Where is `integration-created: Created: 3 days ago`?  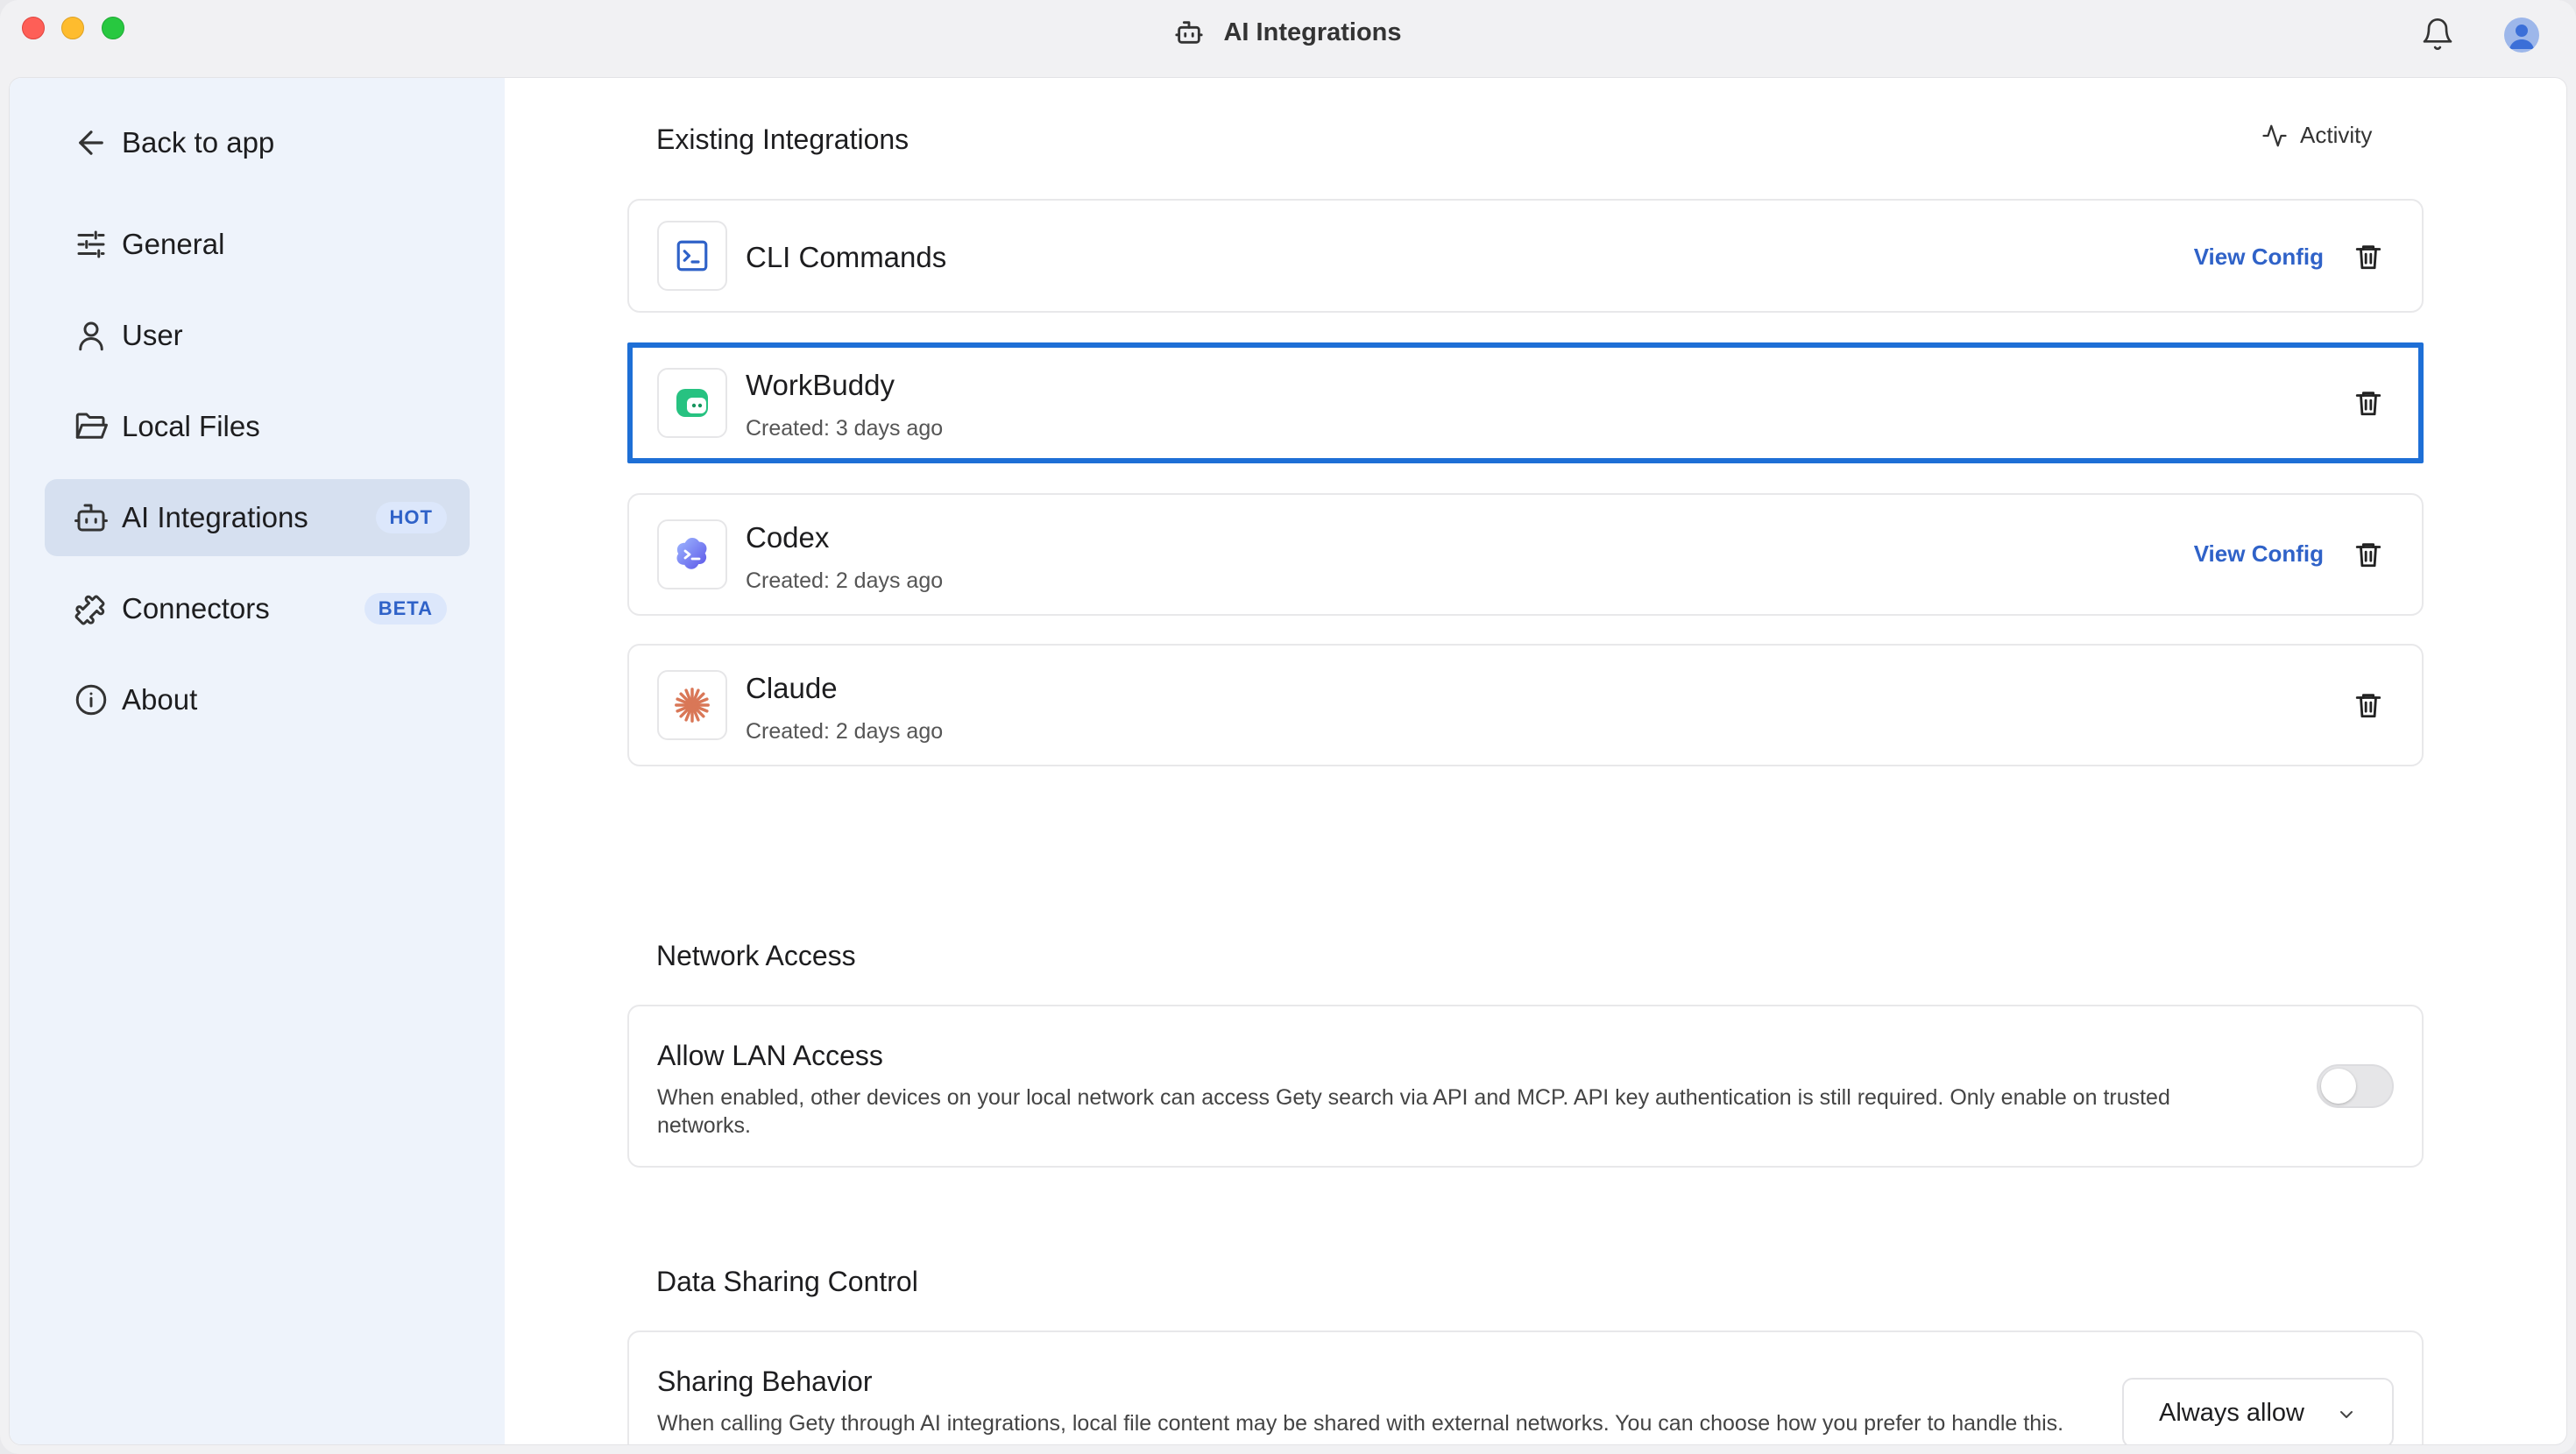
integration-created: Created: 3 days ago is located at coordinates (845, 428).